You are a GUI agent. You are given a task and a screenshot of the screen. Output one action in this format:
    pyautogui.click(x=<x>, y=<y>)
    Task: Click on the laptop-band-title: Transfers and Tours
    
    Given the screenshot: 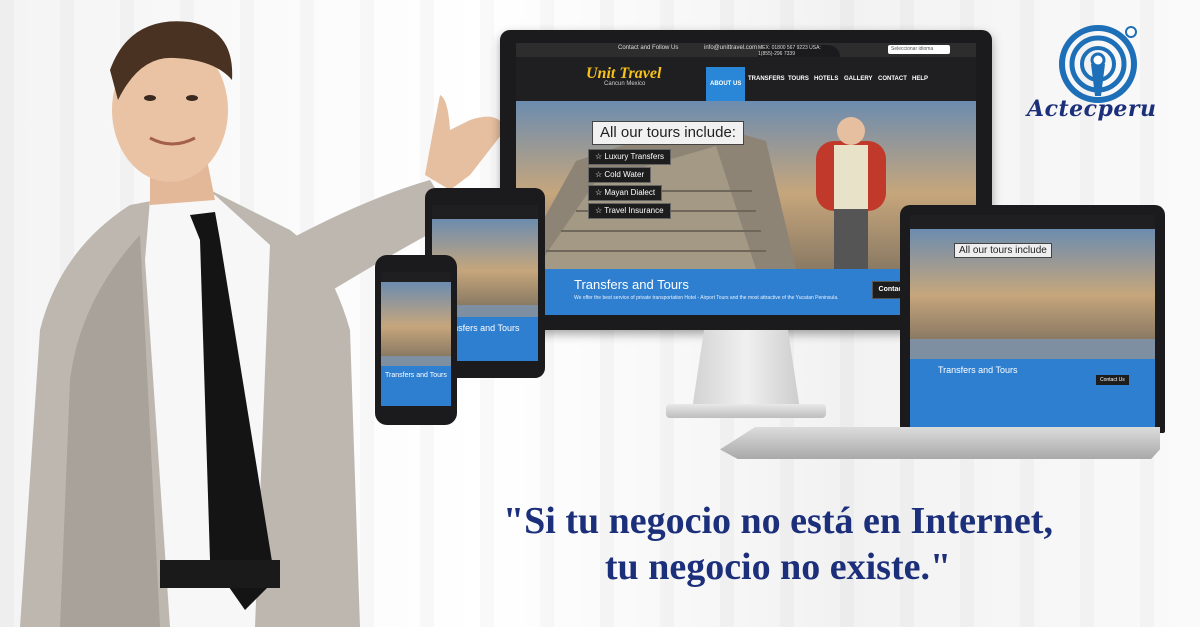 What is the action you would take?
    pyautogui.click(x=978, y=370)
    